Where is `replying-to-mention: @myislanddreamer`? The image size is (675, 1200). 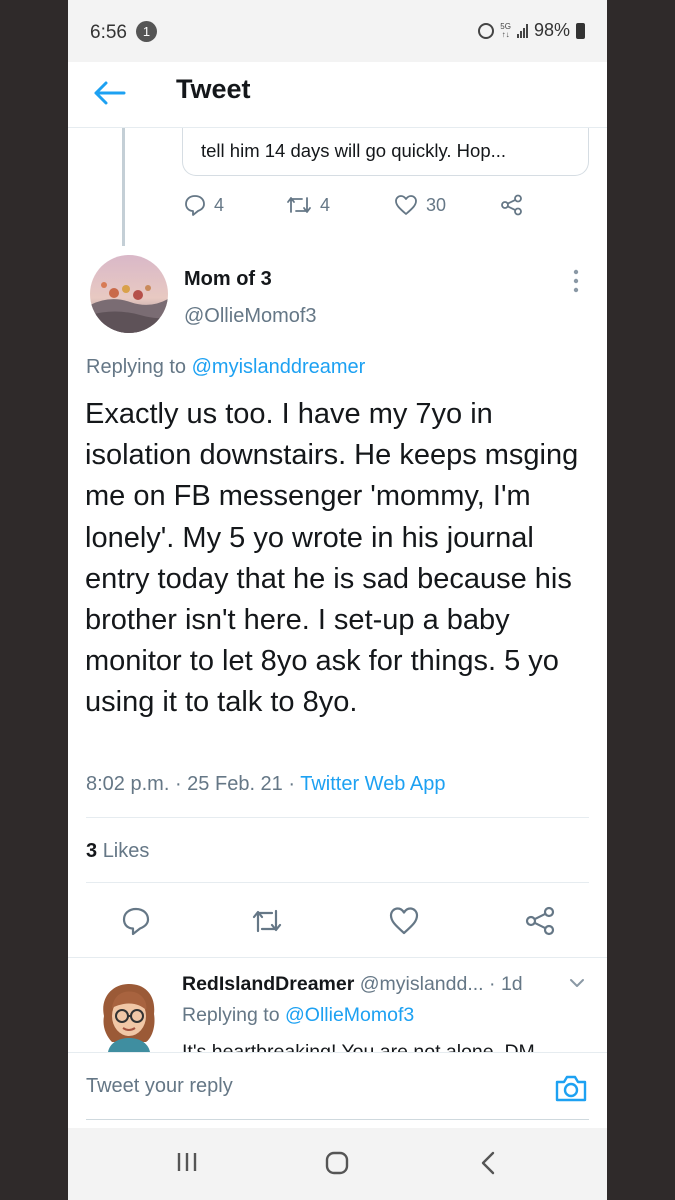
replying-to-mention: @myislanddreamer is located at coordinates (279, 367).